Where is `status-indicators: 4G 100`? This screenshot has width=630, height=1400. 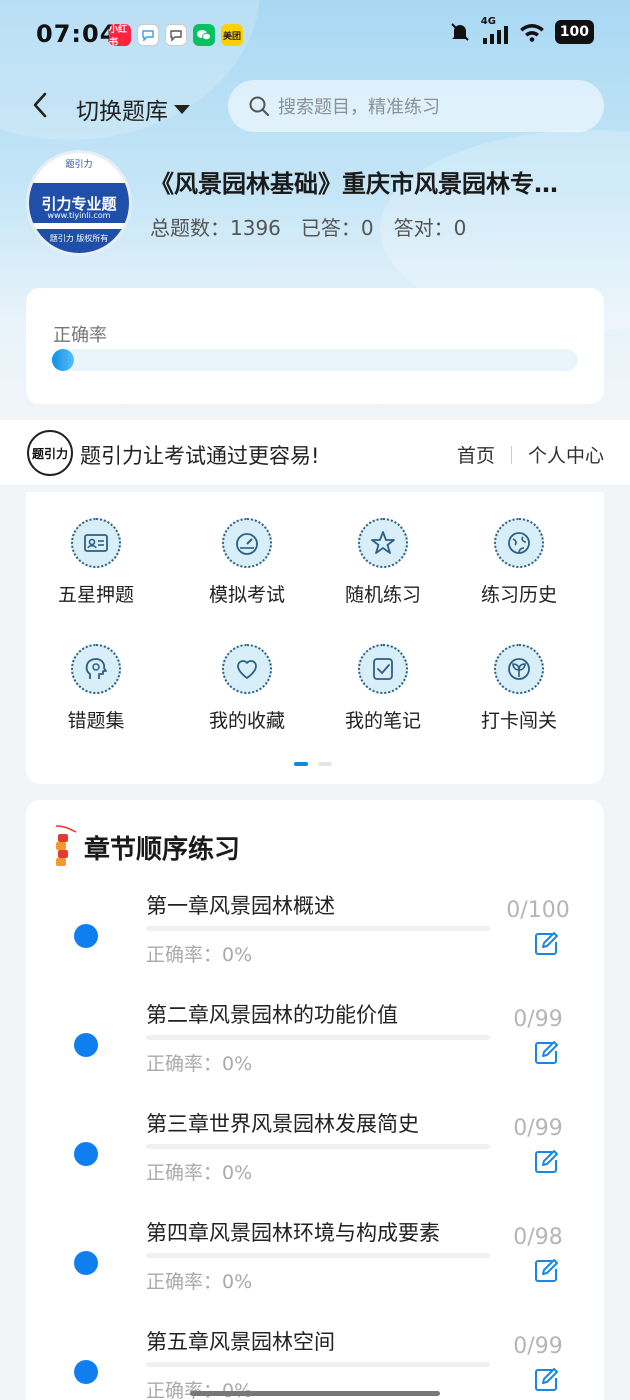
status-indicators: 4G 100 is located at coordinates (521, 30).